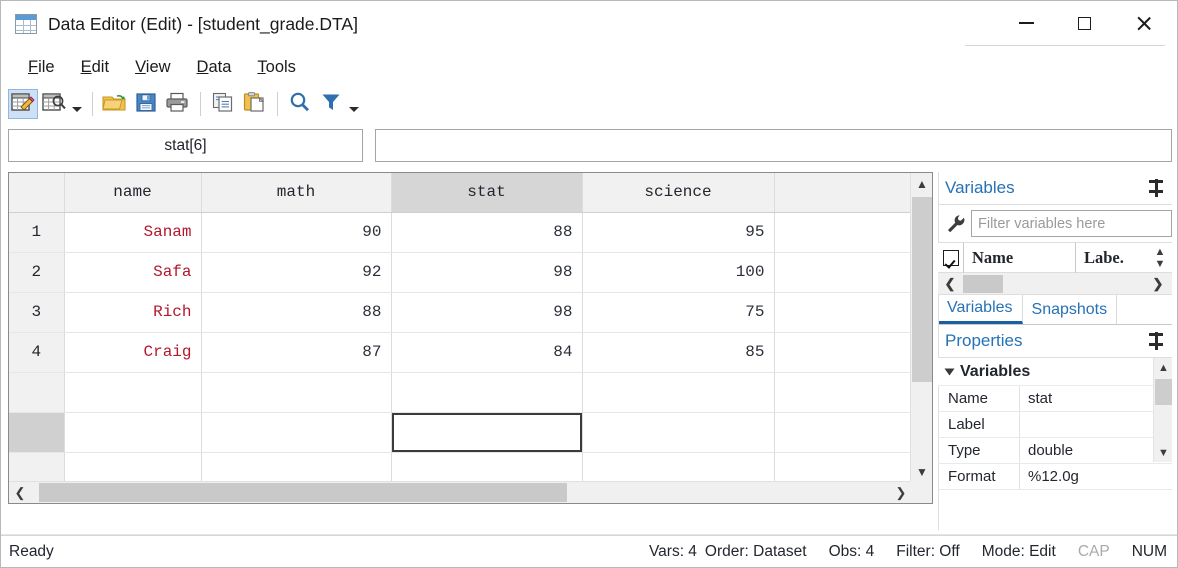 The height and width of the screenshot is (568, 1178). What do you see at coordinates (133, 193) in the screenshot?
I see `column-header-name: name` at bounding box center [133, 193].